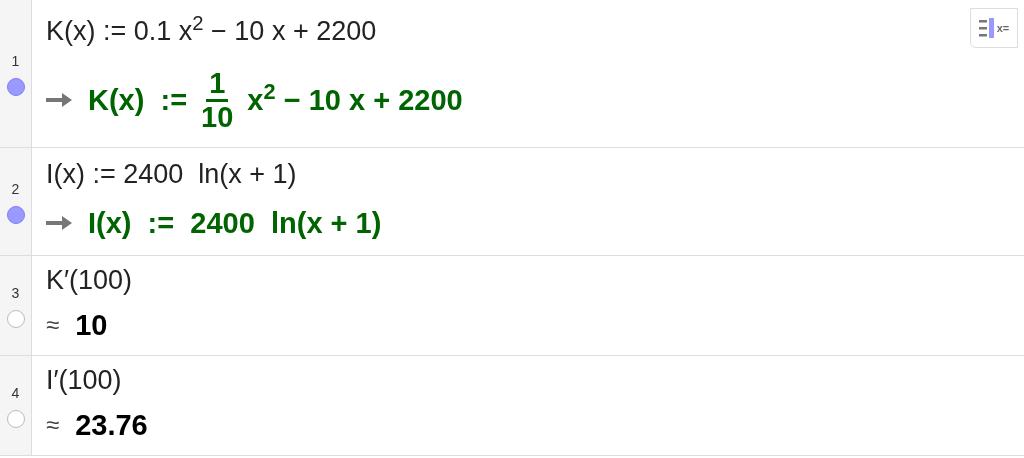 The height and width of the screenshot is (458, 1024). What do you see at coordinates (211, 31) in the screenshot?
I see `input-expression: K(x) := 0.1 x$^{2}$ − 10 x + 2200` at bounding box center [211, 31].